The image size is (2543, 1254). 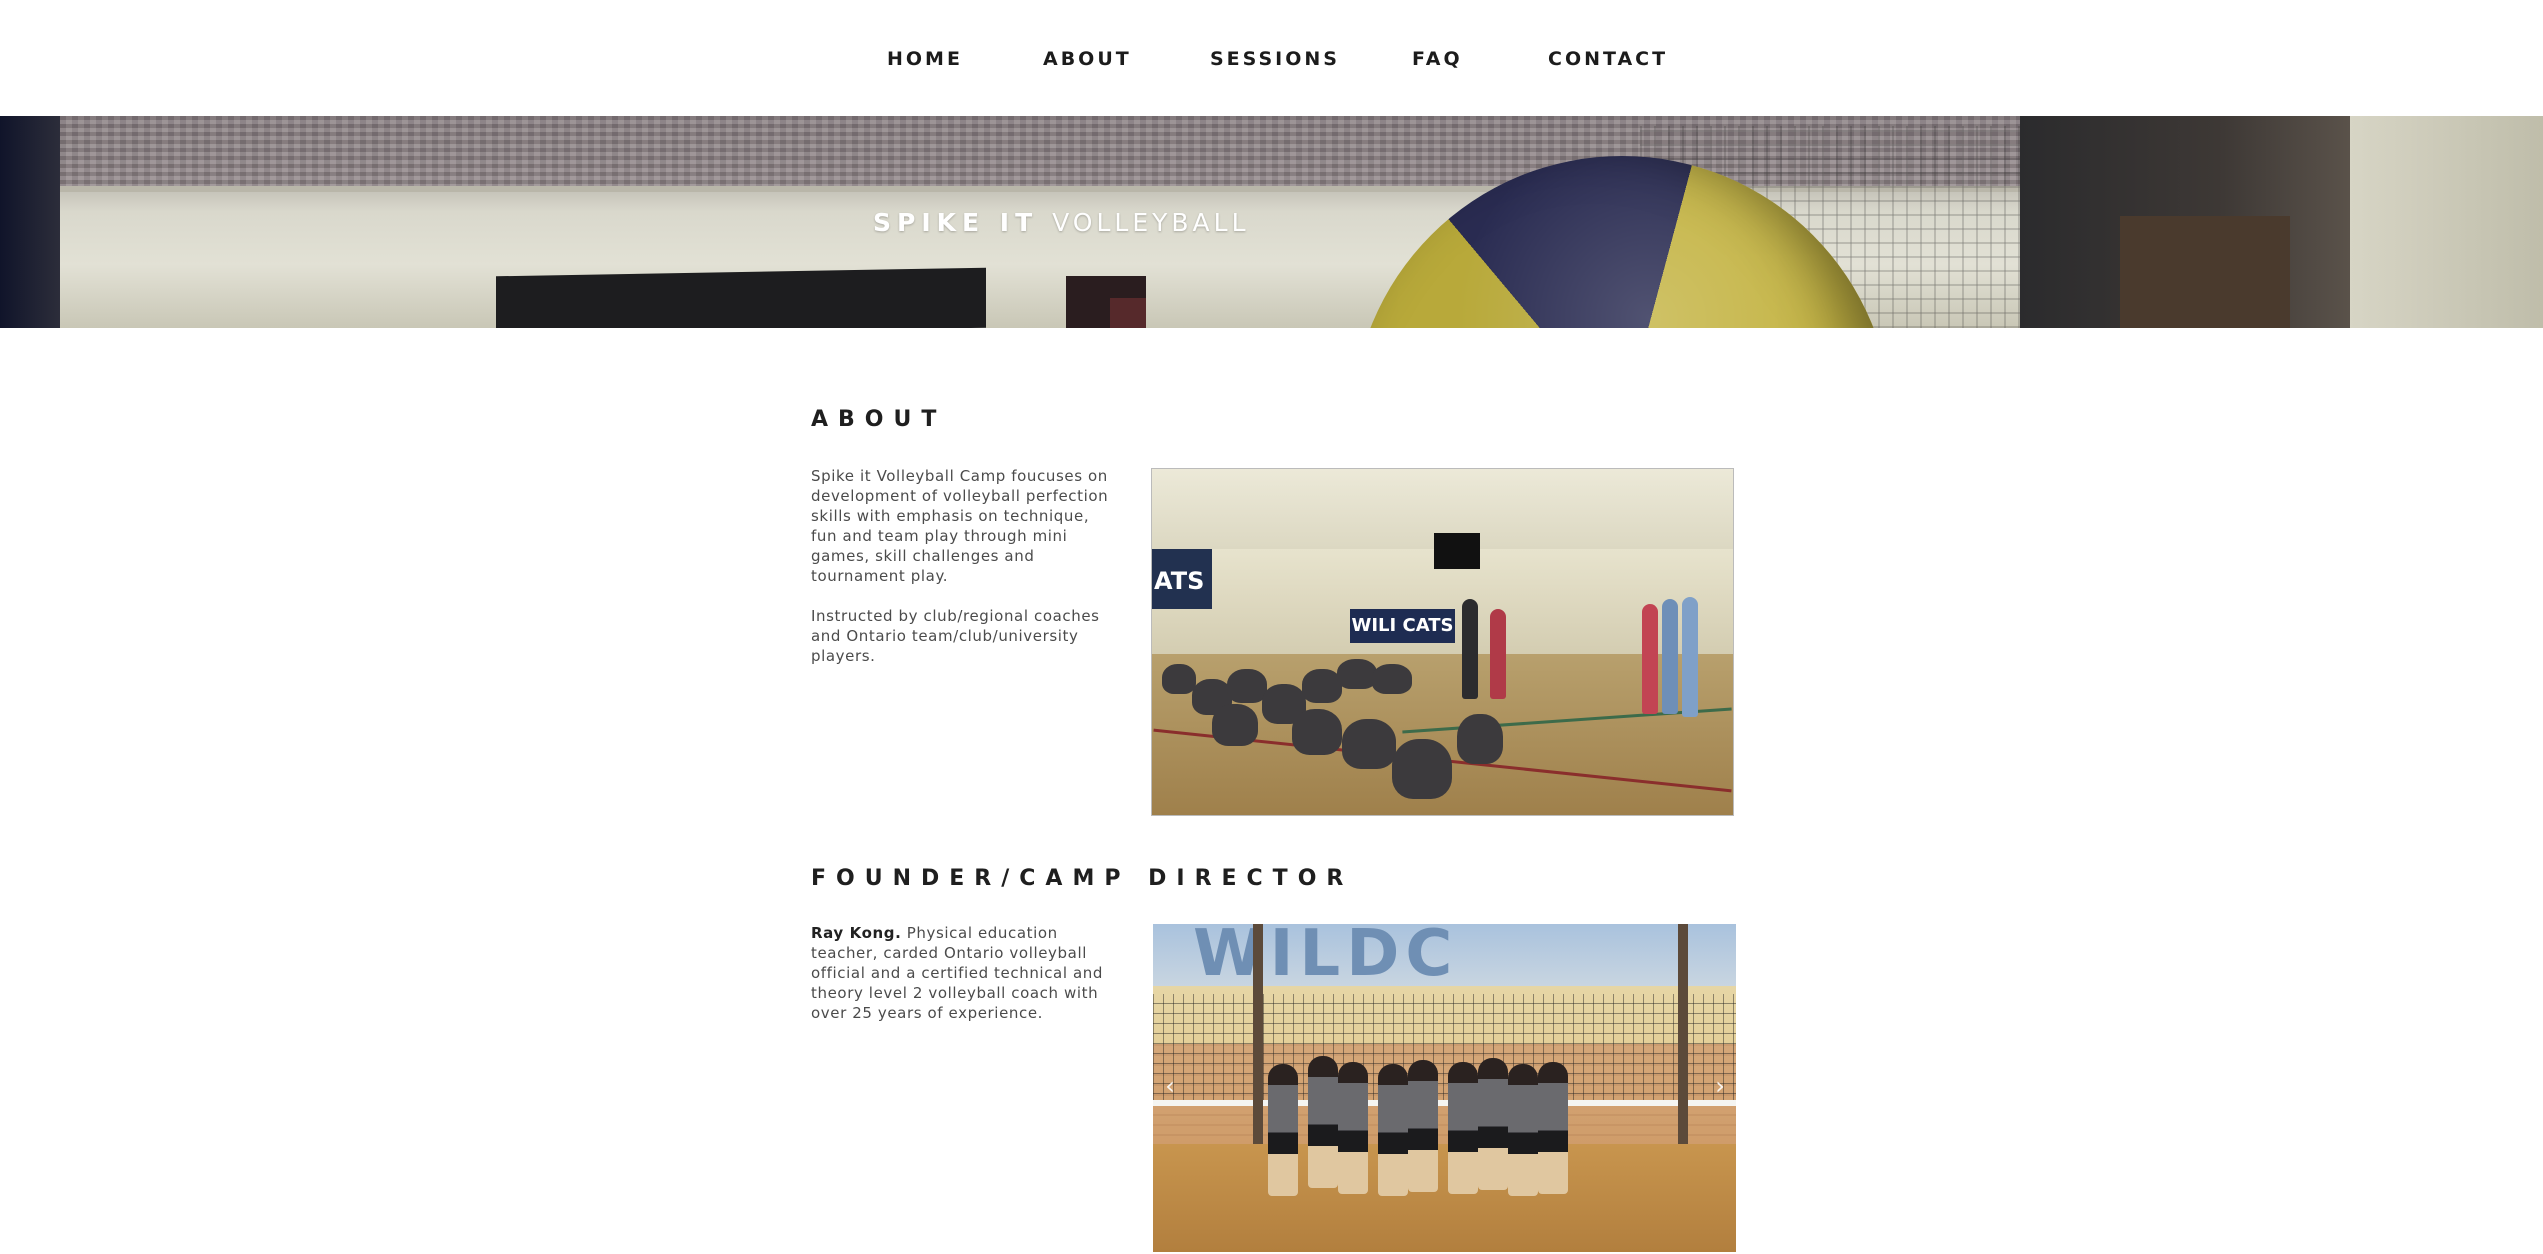 What do you see at coordinates (1082, 878) in the screenshot?
I see `founder-heading: FOUNDER/CAMP DIRECTOR` at bounding box center [1082, 878].